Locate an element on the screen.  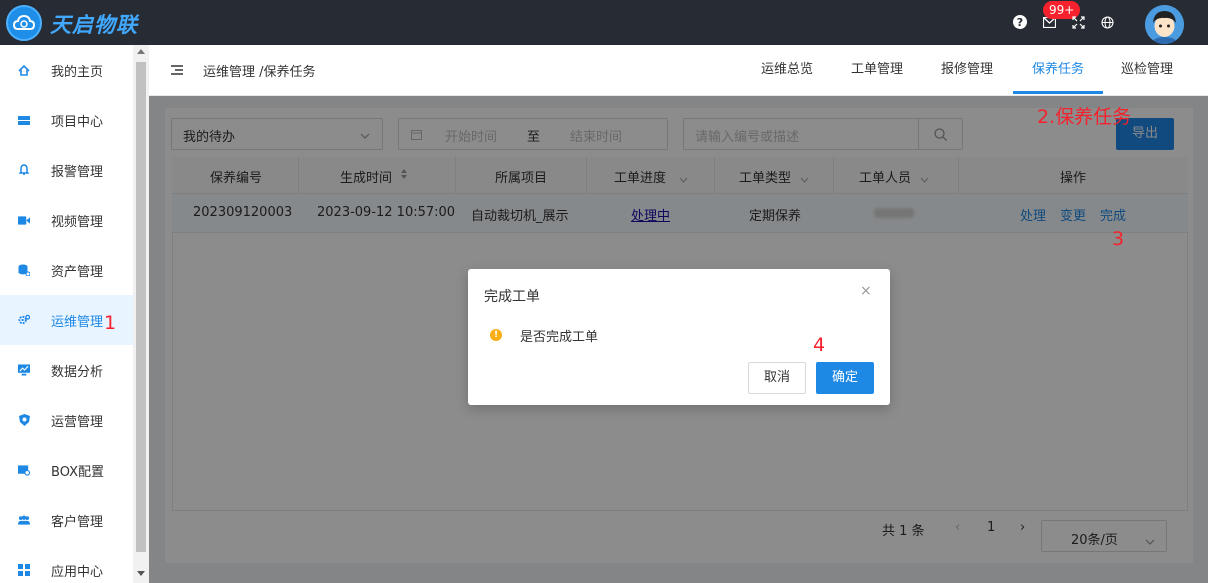
sidebar-item-customer: 客户管理 is located at coordinates (66, 520).